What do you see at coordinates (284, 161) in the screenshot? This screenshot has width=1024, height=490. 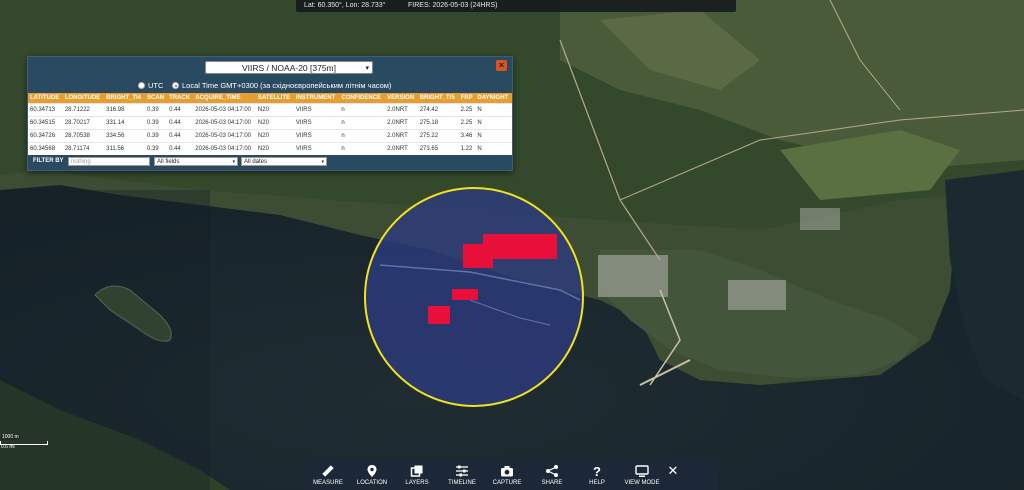 I see `filter-date-select: All dates ▾` at bounding box center [284, 161].